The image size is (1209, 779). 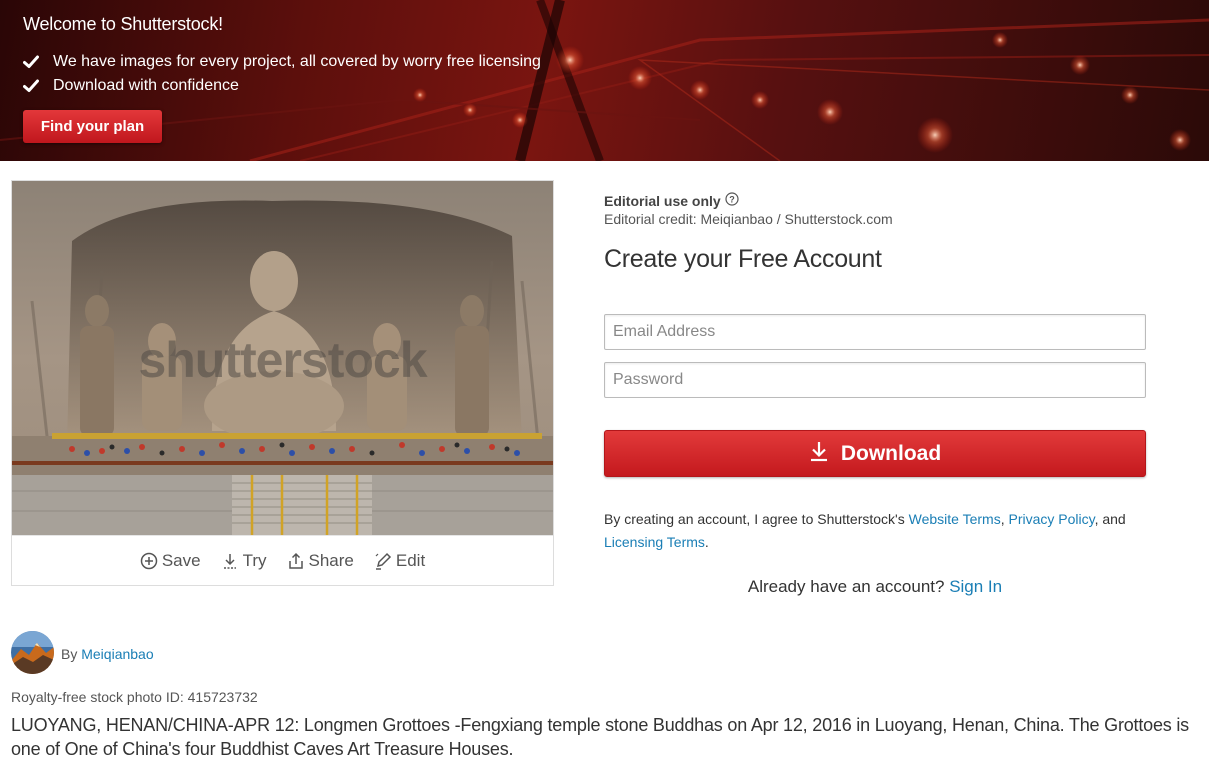 I want to click on terms-separator: , and, so click(x=1110, y=519).